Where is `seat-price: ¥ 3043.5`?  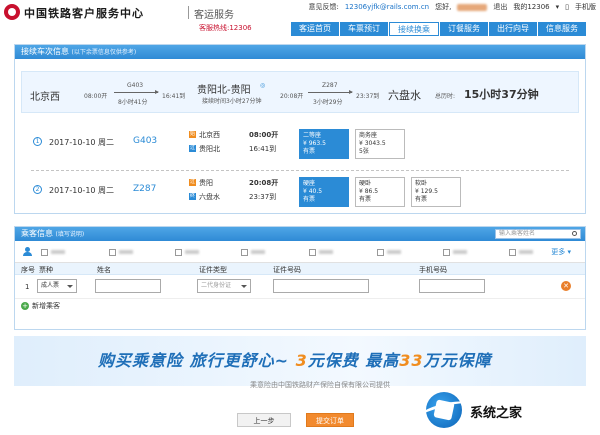
seat-price: ¥ 3043.5 is located at coordinates (372, 143).